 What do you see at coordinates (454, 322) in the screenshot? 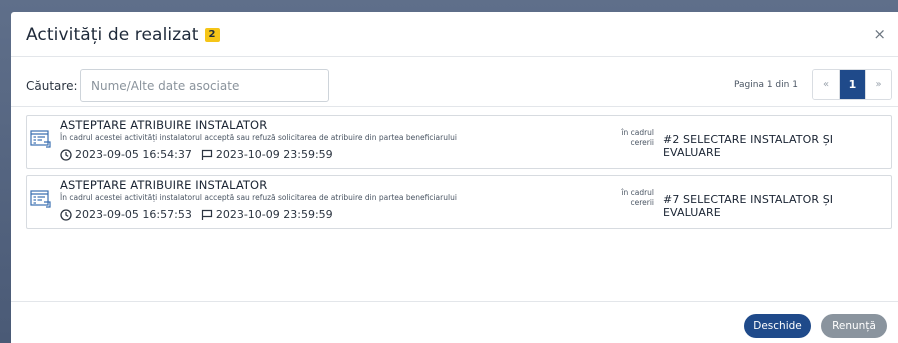
I see `dialog-footer: Deschide Renunță` at bounding box center [454, 322].